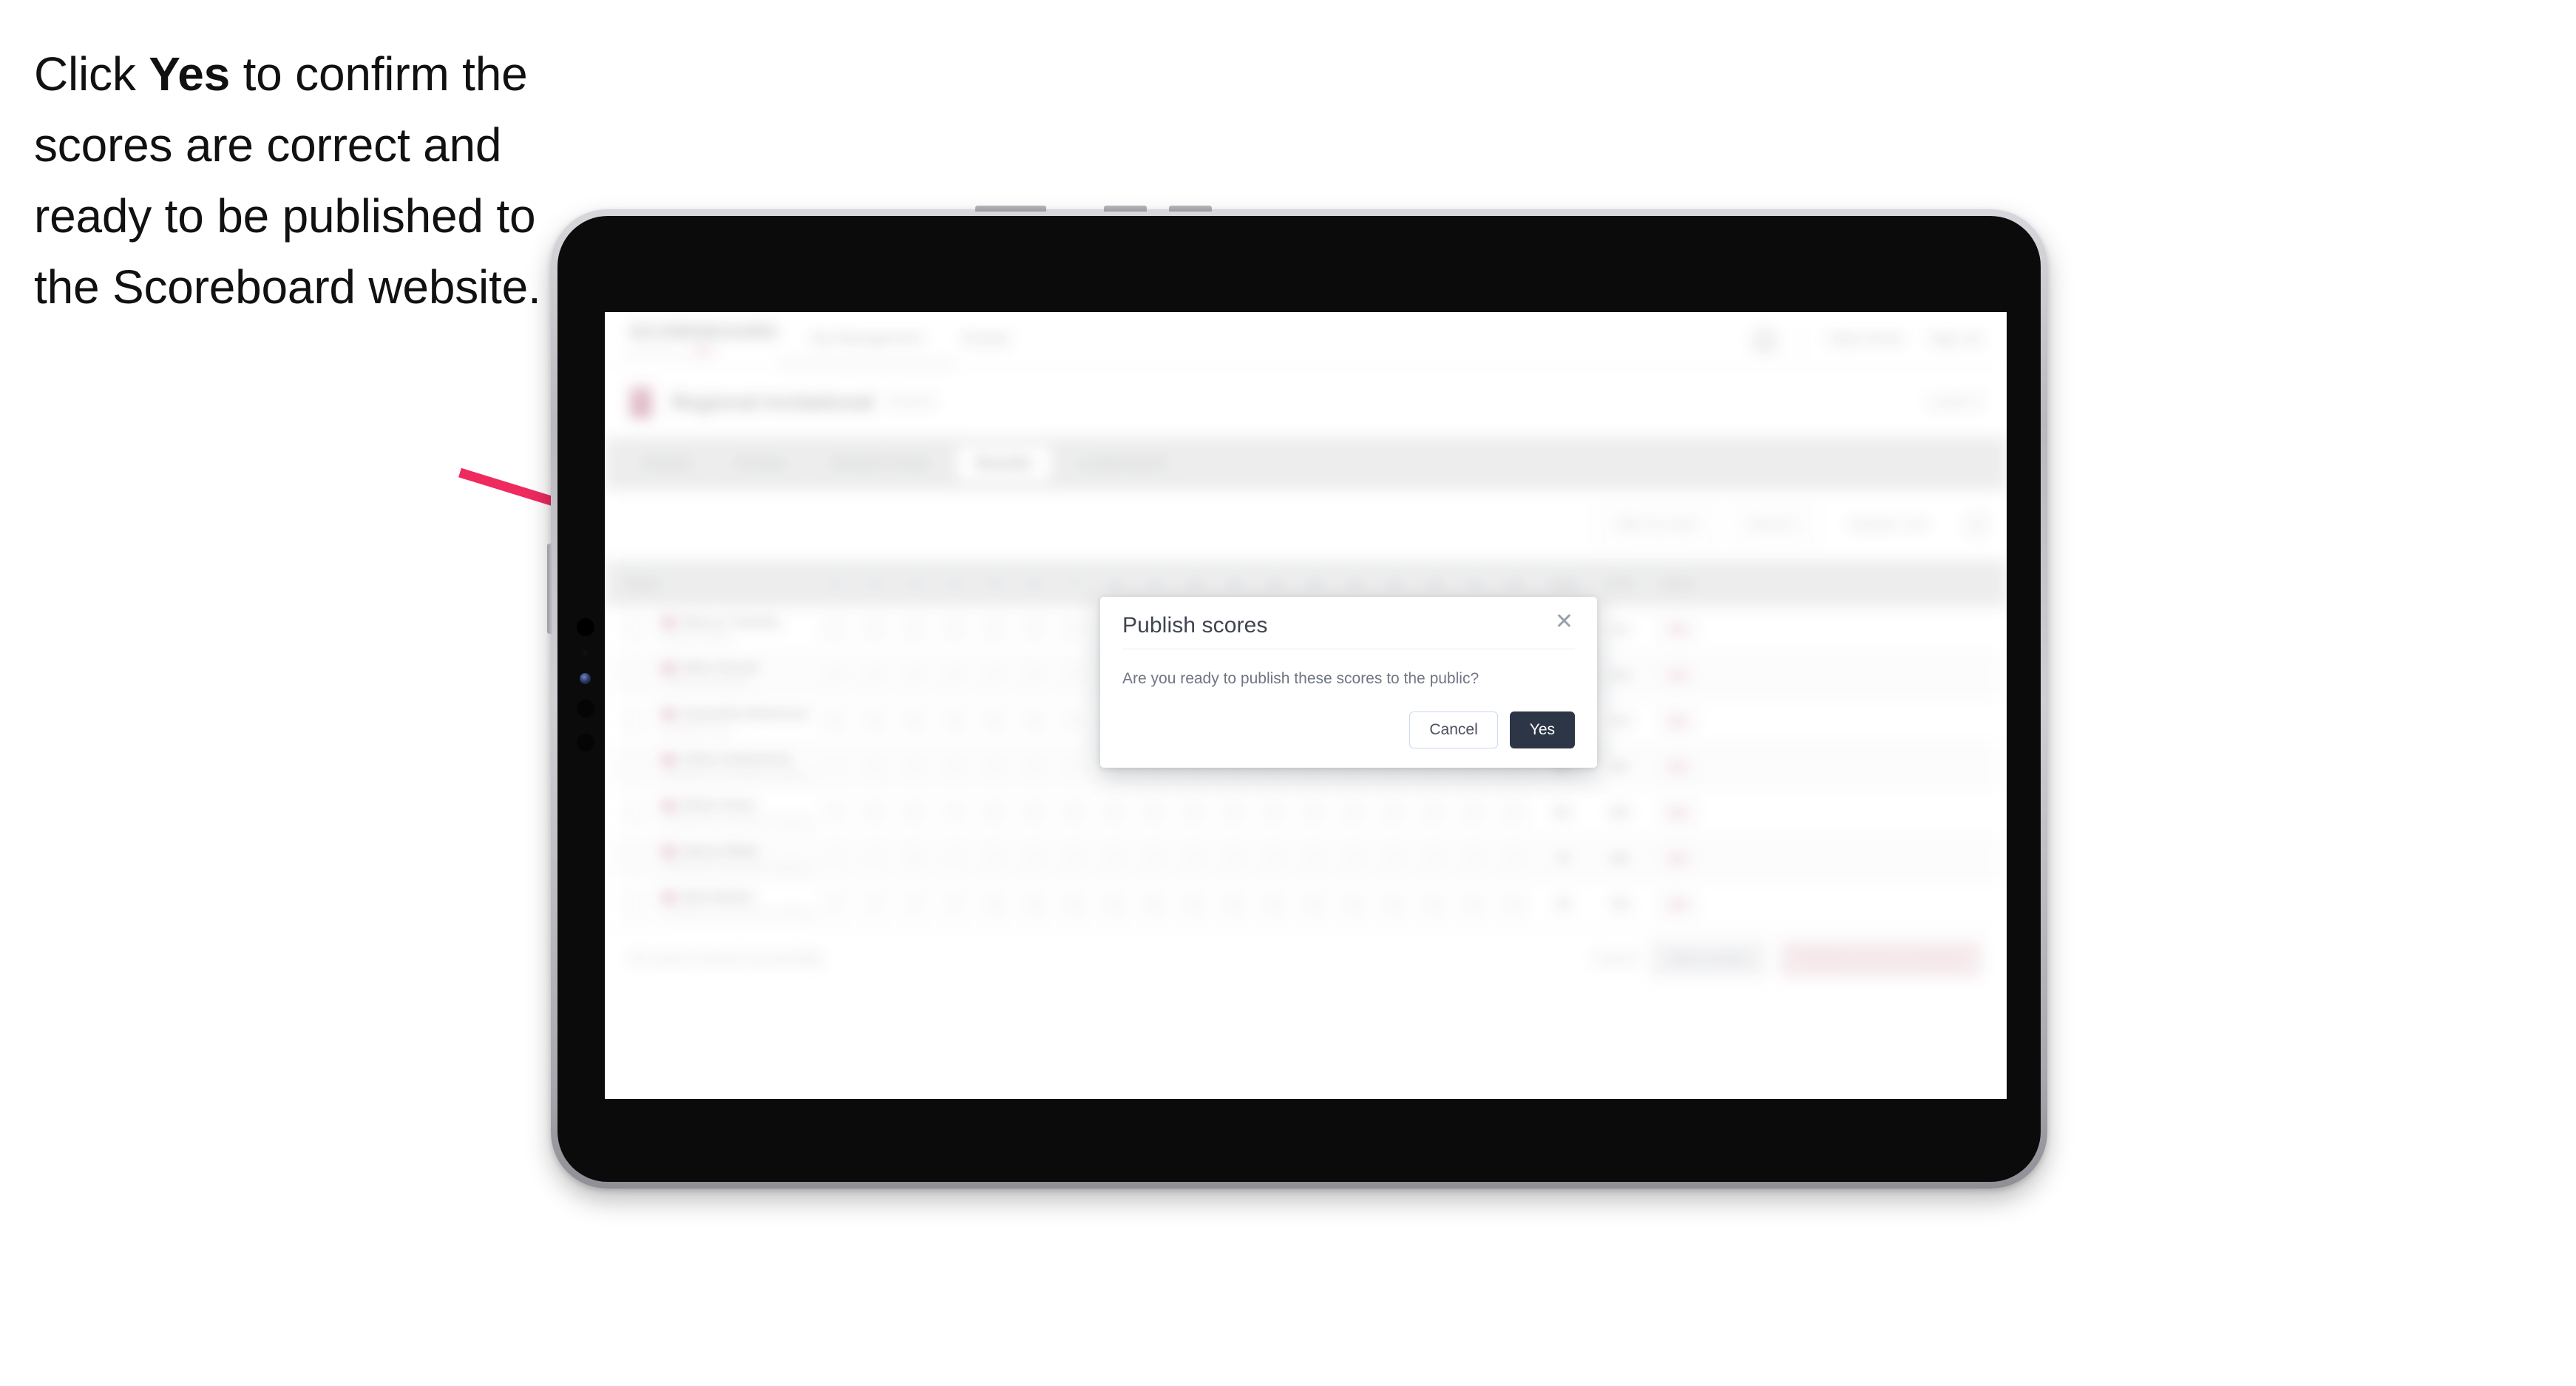 The width and height of the screenshot is (2576, 1386). I want to click on instruction-text-before: Click, so click(91, 74).